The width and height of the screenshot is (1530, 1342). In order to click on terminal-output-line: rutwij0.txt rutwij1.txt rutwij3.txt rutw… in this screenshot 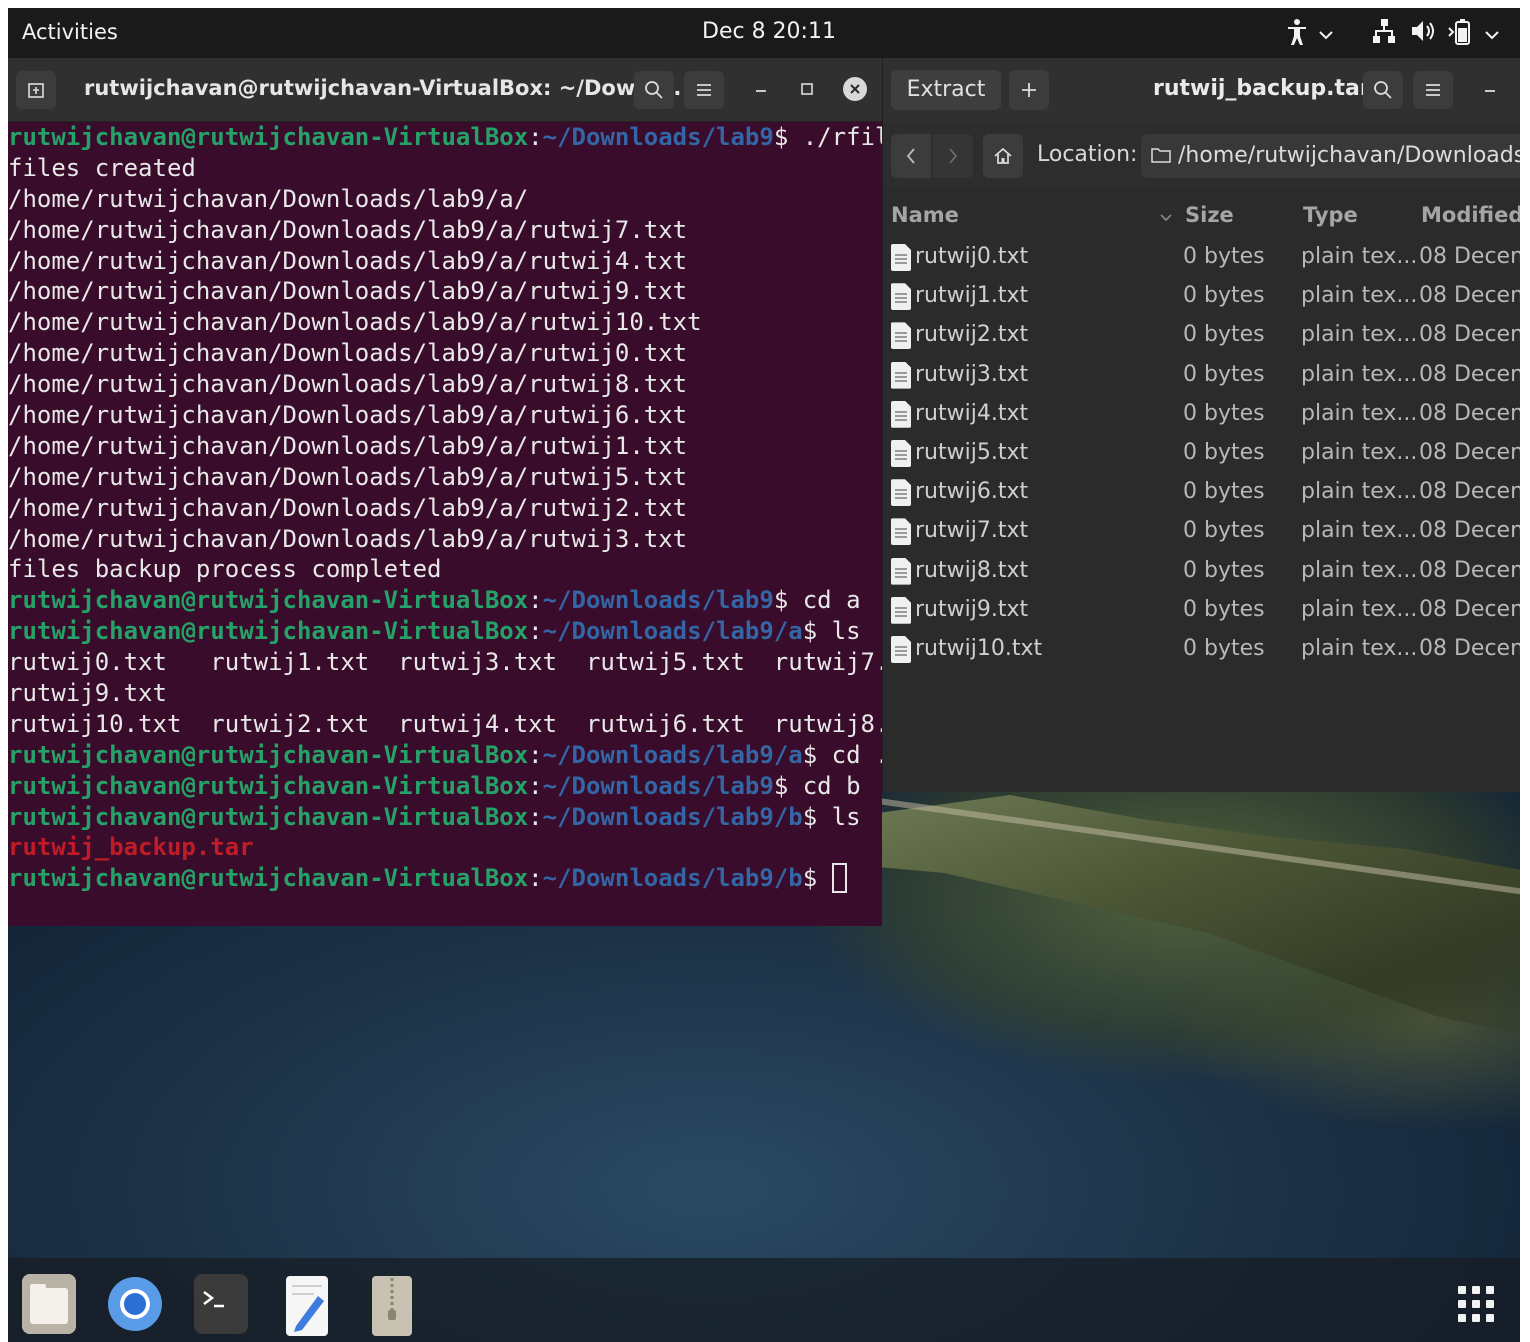, I will do `click(445, 662)`.